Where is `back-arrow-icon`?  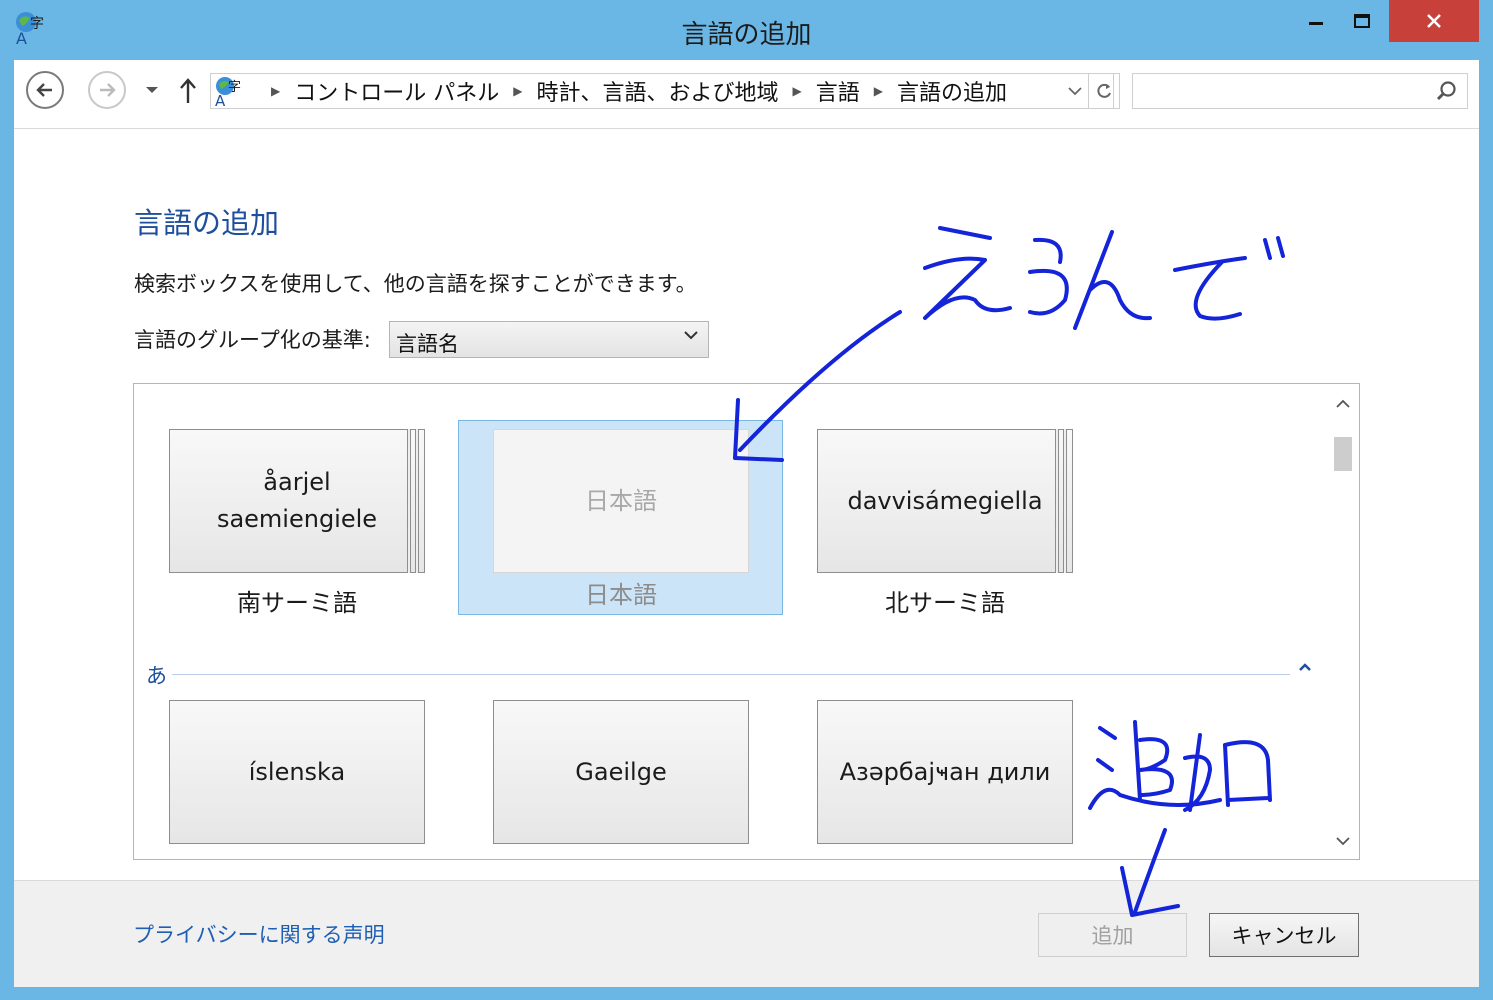 back-arrow-icon is located at coordinates (44, 90).